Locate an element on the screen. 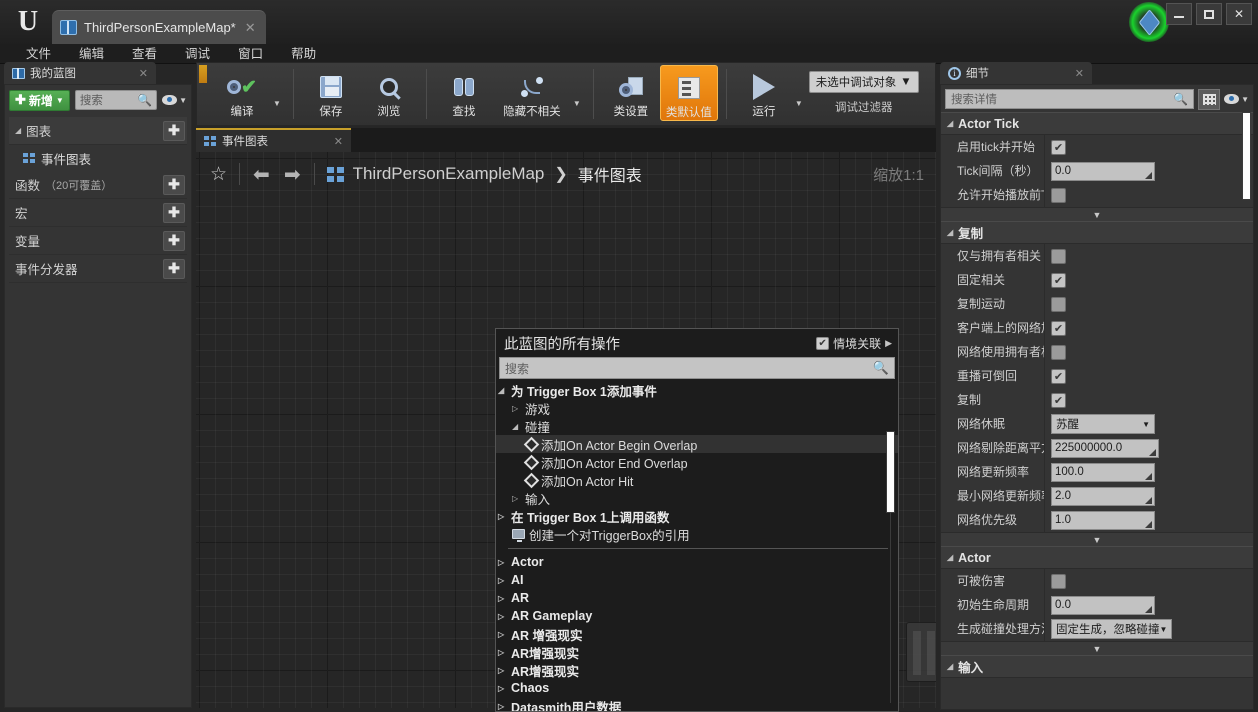 This screenshot has height=712, width=1258. context-menu-item: ▷ 输入 is located at coordinates (697, 498).